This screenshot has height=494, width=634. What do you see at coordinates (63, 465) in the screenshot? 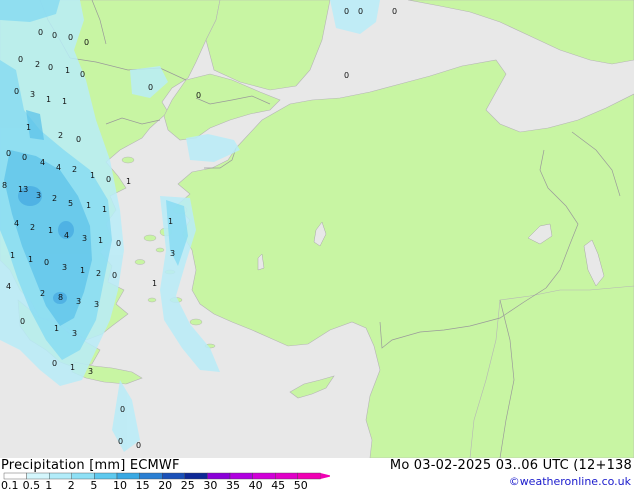
I see `variable-label: Precipitation [mm]` at bounding box center [63, 465].